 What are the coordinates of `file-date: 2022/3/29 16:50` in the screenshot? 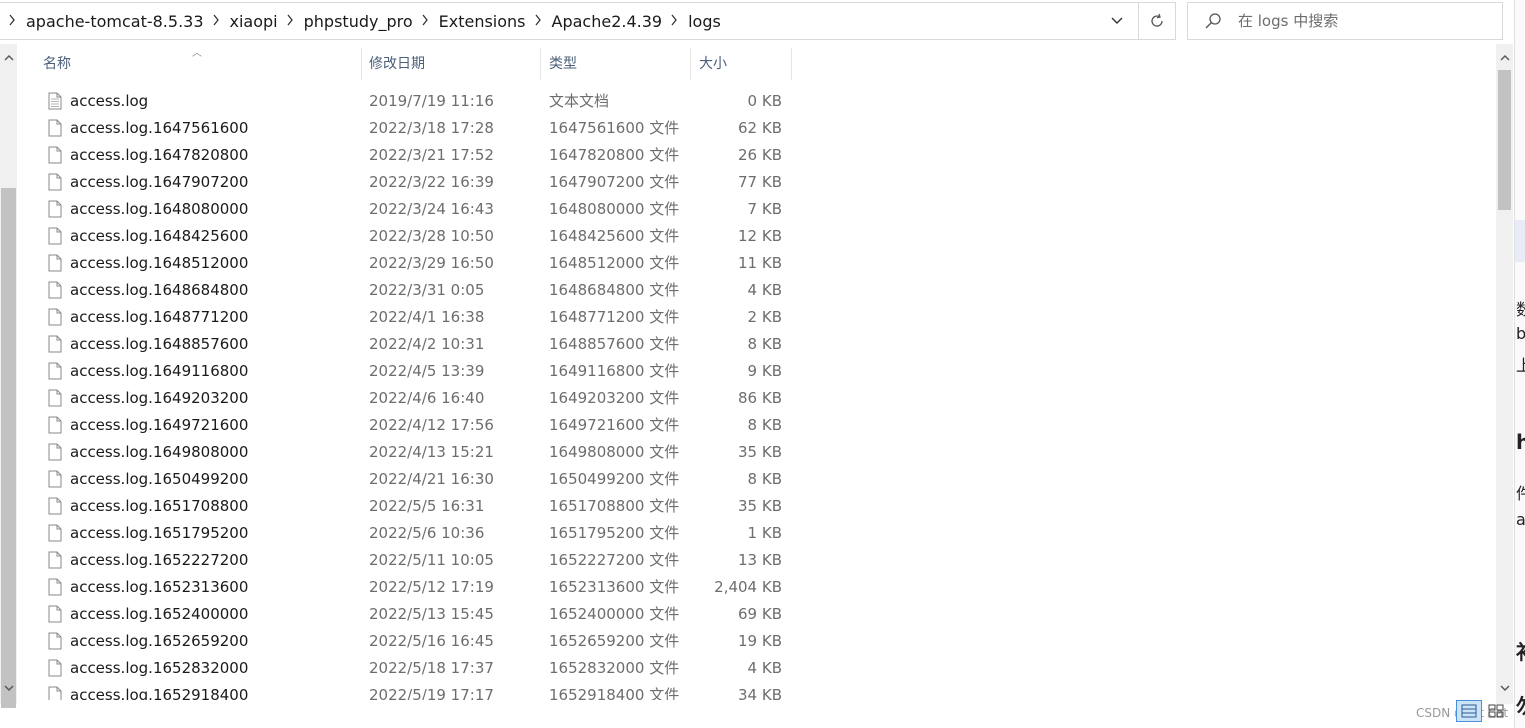 It's located at (431, 263).